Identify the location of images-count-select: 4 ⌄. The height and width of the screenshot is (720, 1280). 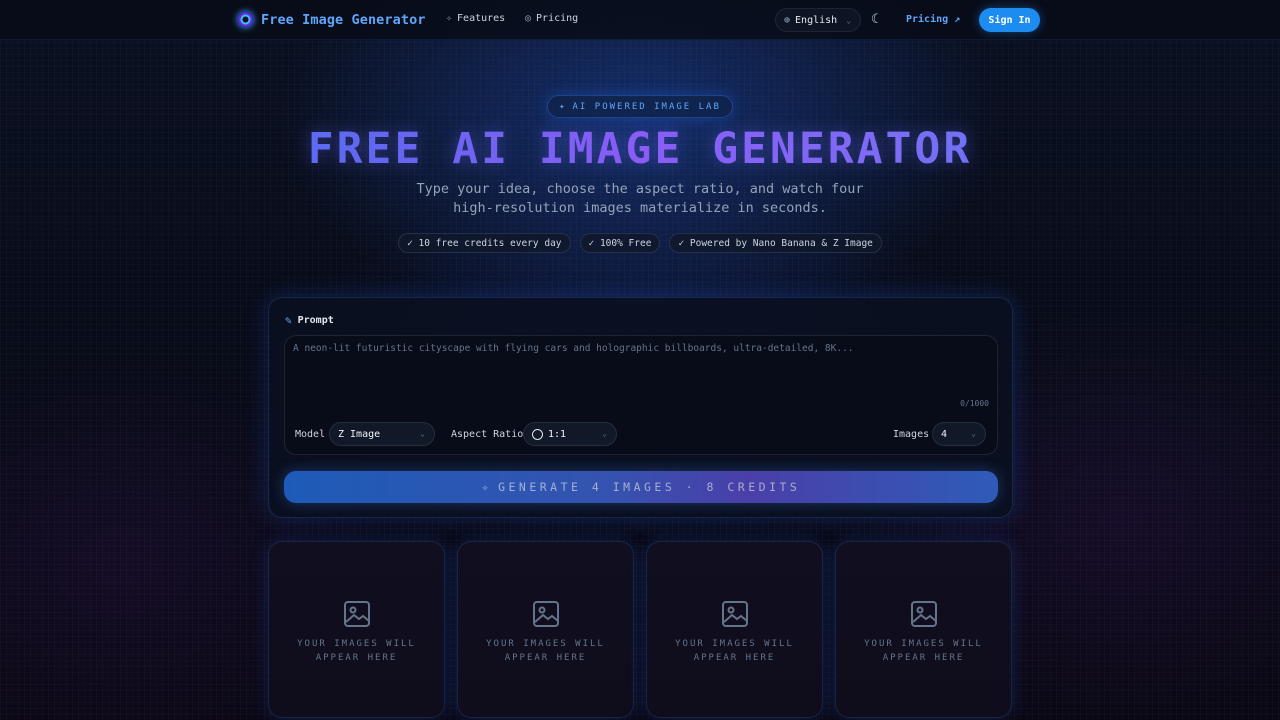
(959, 434).